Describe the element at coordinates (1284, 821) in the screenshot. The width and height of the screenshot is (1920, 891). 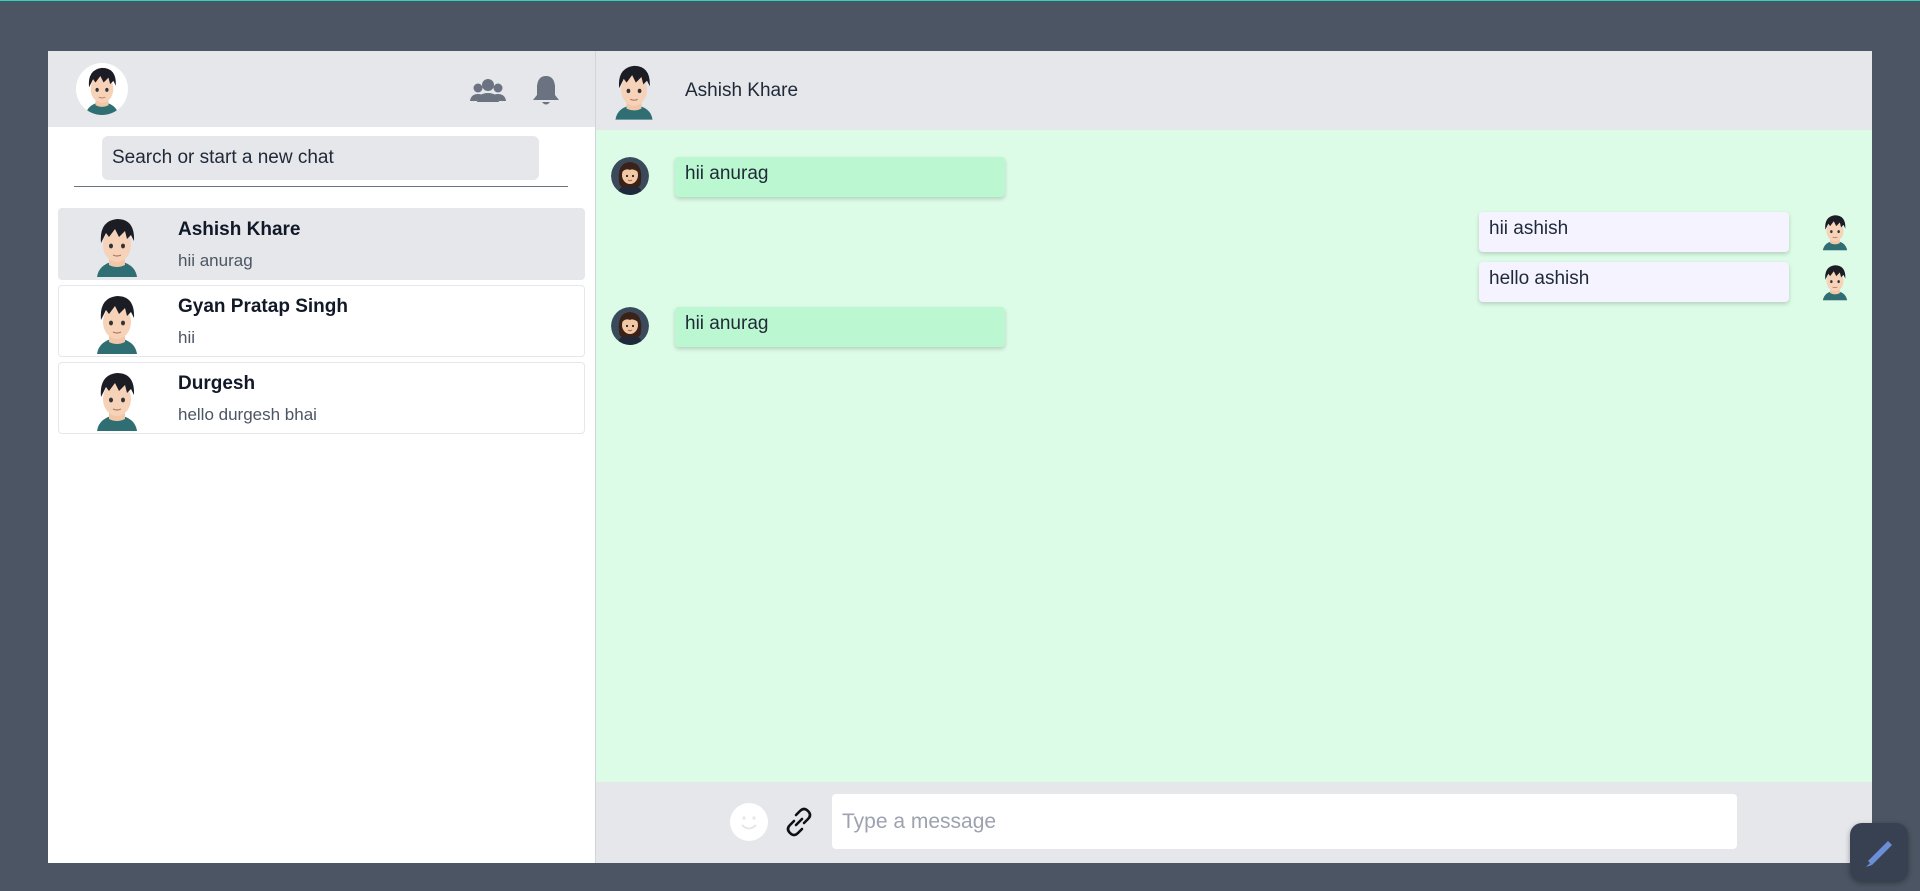
I see `message-input` at that location.